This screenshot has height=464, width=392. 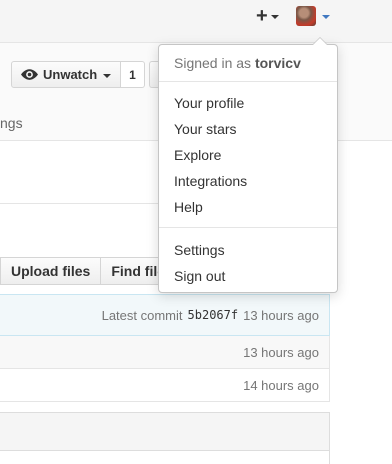 What do you see at coordinates (213, 63) in the screenshot?
I see `signed-in-label: Signed in as` at bounding box center [213, 63].